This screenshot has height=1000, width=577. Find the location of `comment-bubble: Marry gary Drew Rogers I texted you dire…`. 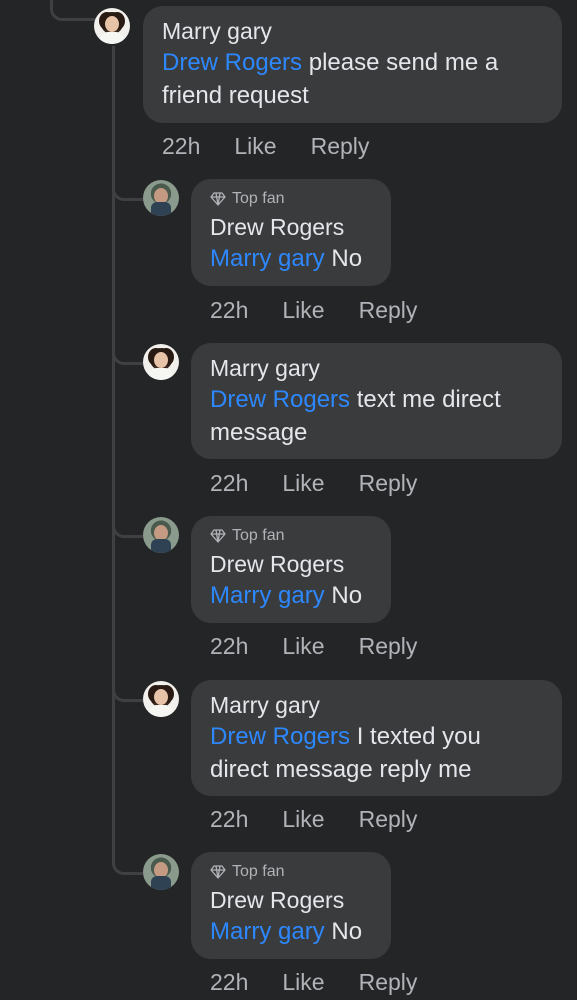

comment-bubble: Marry gary Drew Rogers I texted you dire… is located at coordinates (376, 738).